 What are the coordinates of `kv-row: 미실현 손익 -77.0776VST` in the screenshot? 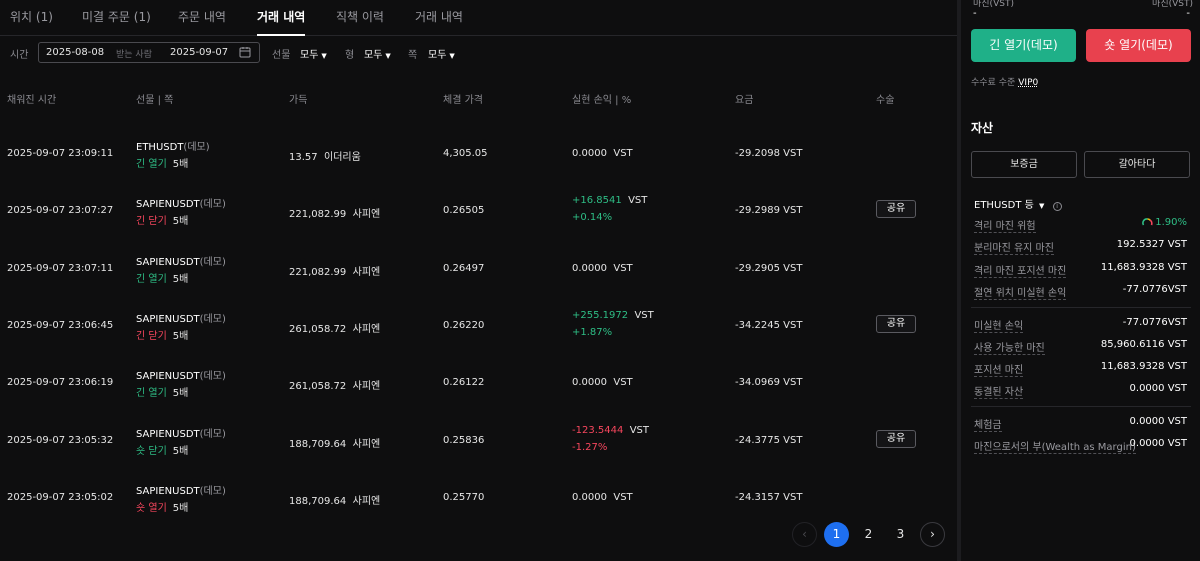 It's located at (1080, 325).